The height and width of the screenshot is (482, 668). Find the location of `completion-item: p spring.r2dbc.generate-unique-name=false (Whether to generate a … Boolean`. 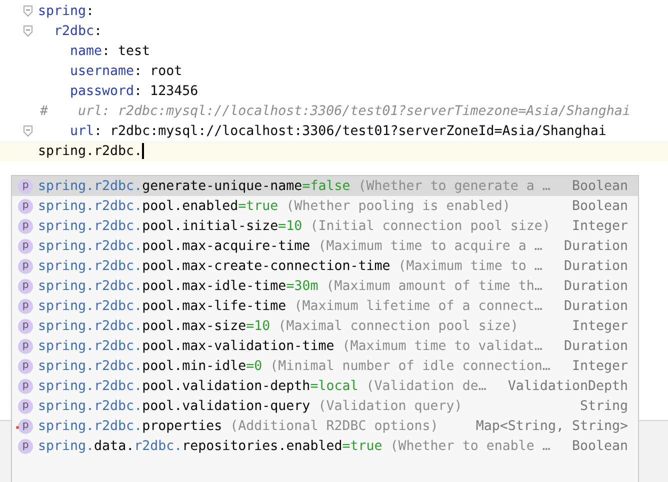

completion-item: p spring.r2dbc.generate-unique-name=false (Whether to generate a … Boolean is located at coordinates (325, 186).